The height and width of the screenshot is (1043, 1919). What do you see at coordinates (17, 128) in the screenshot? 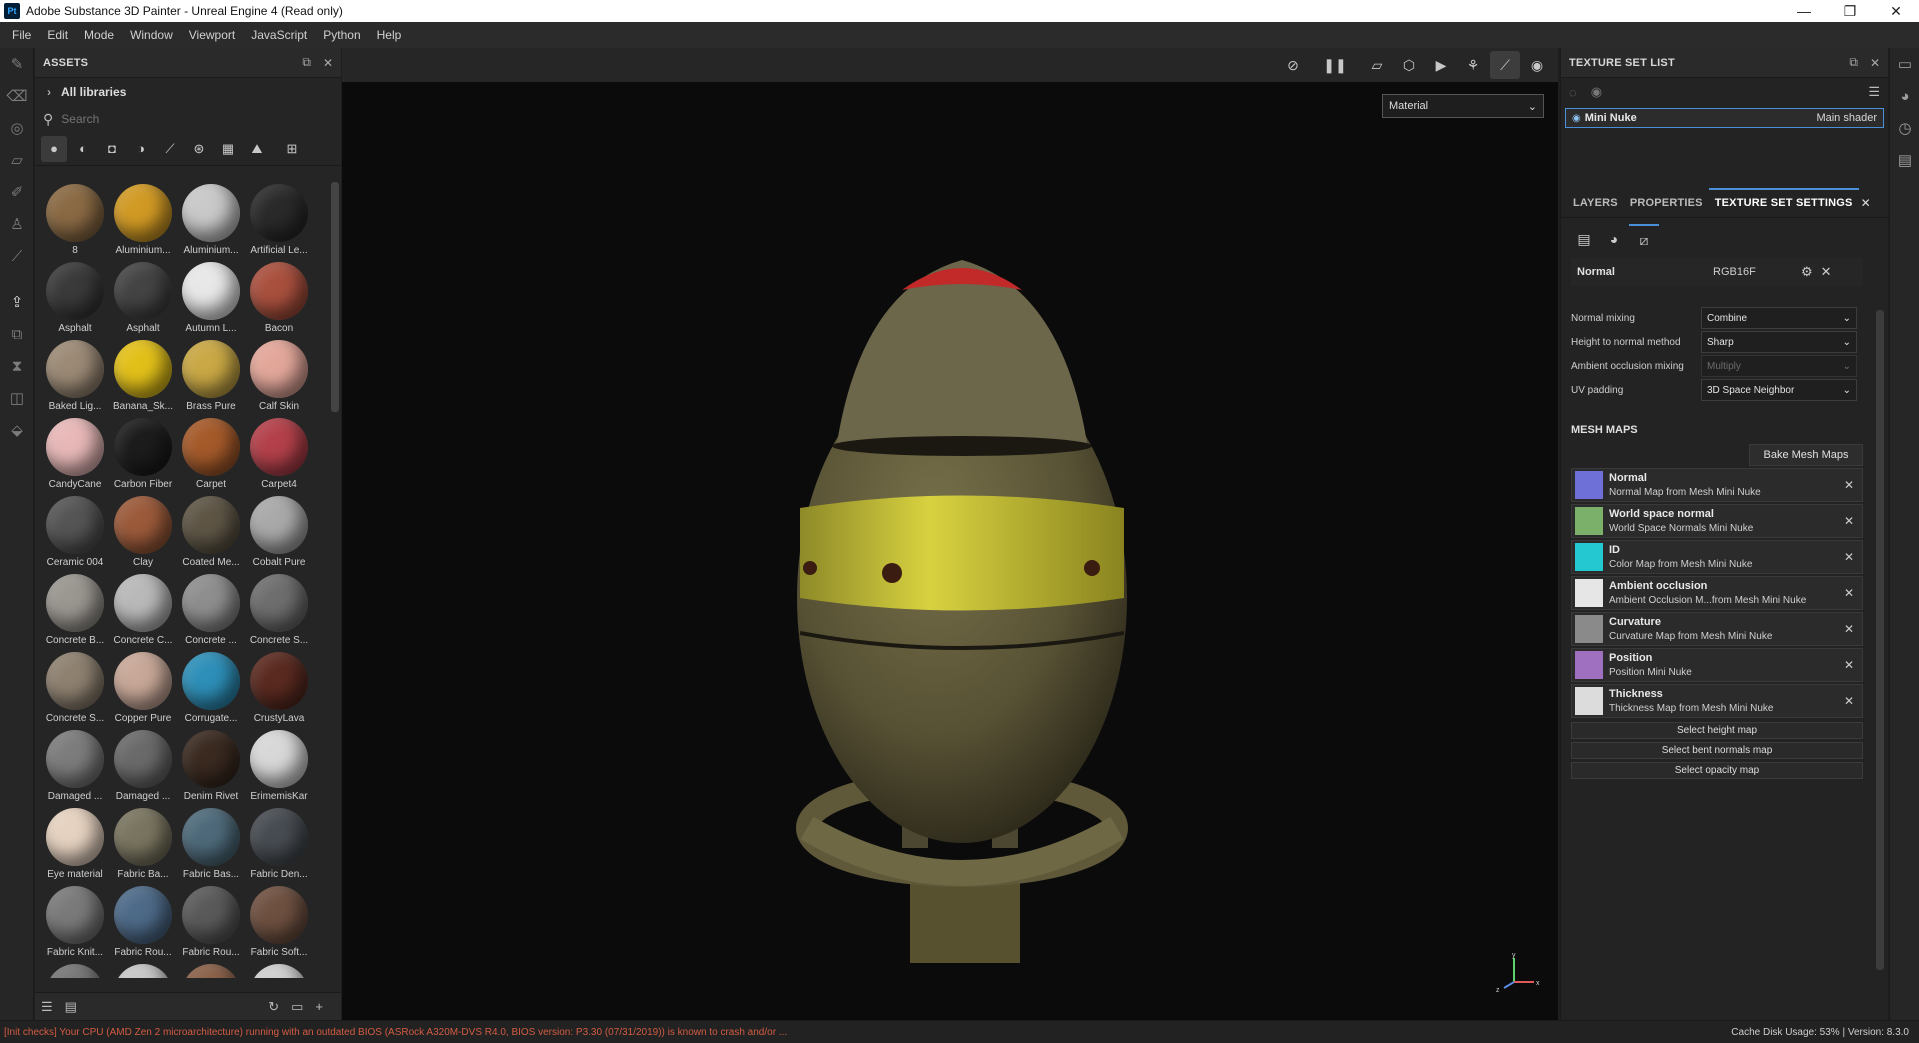
I see `projection-icon: ◎` at bounding box center [17, 128].